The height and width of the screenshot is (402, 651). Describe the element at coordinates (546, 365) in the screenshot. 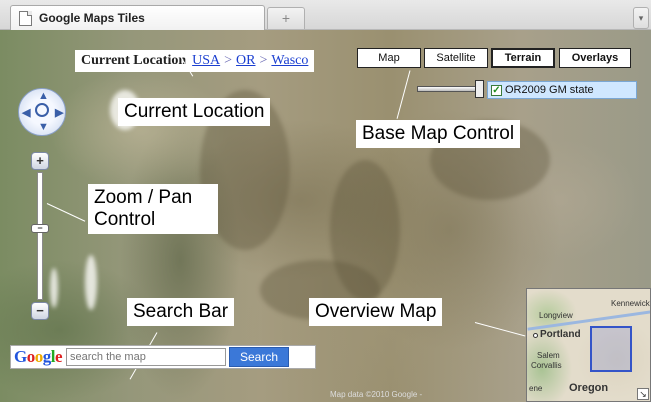

I see `overview-label-corvallis: Corvallis` at that location.